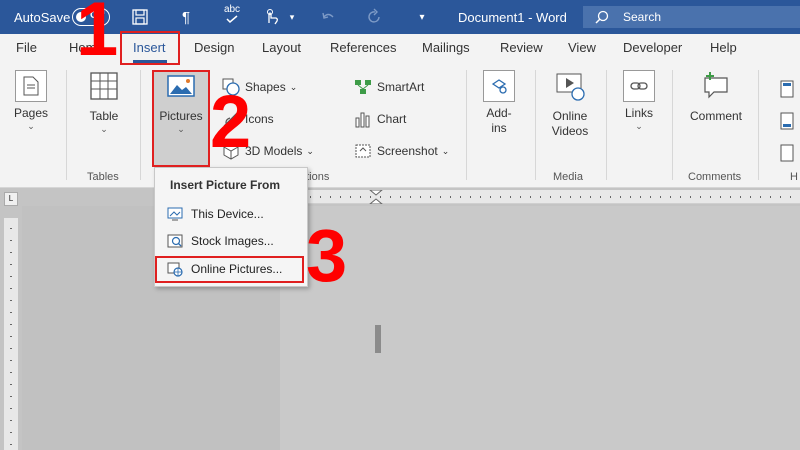 This screenshot has height=450, width=800. What do you see at coordinates (225, 185) in the screenshot?
I see `dropdown-header: Insert Picture From` at bounding box center [225, 185].